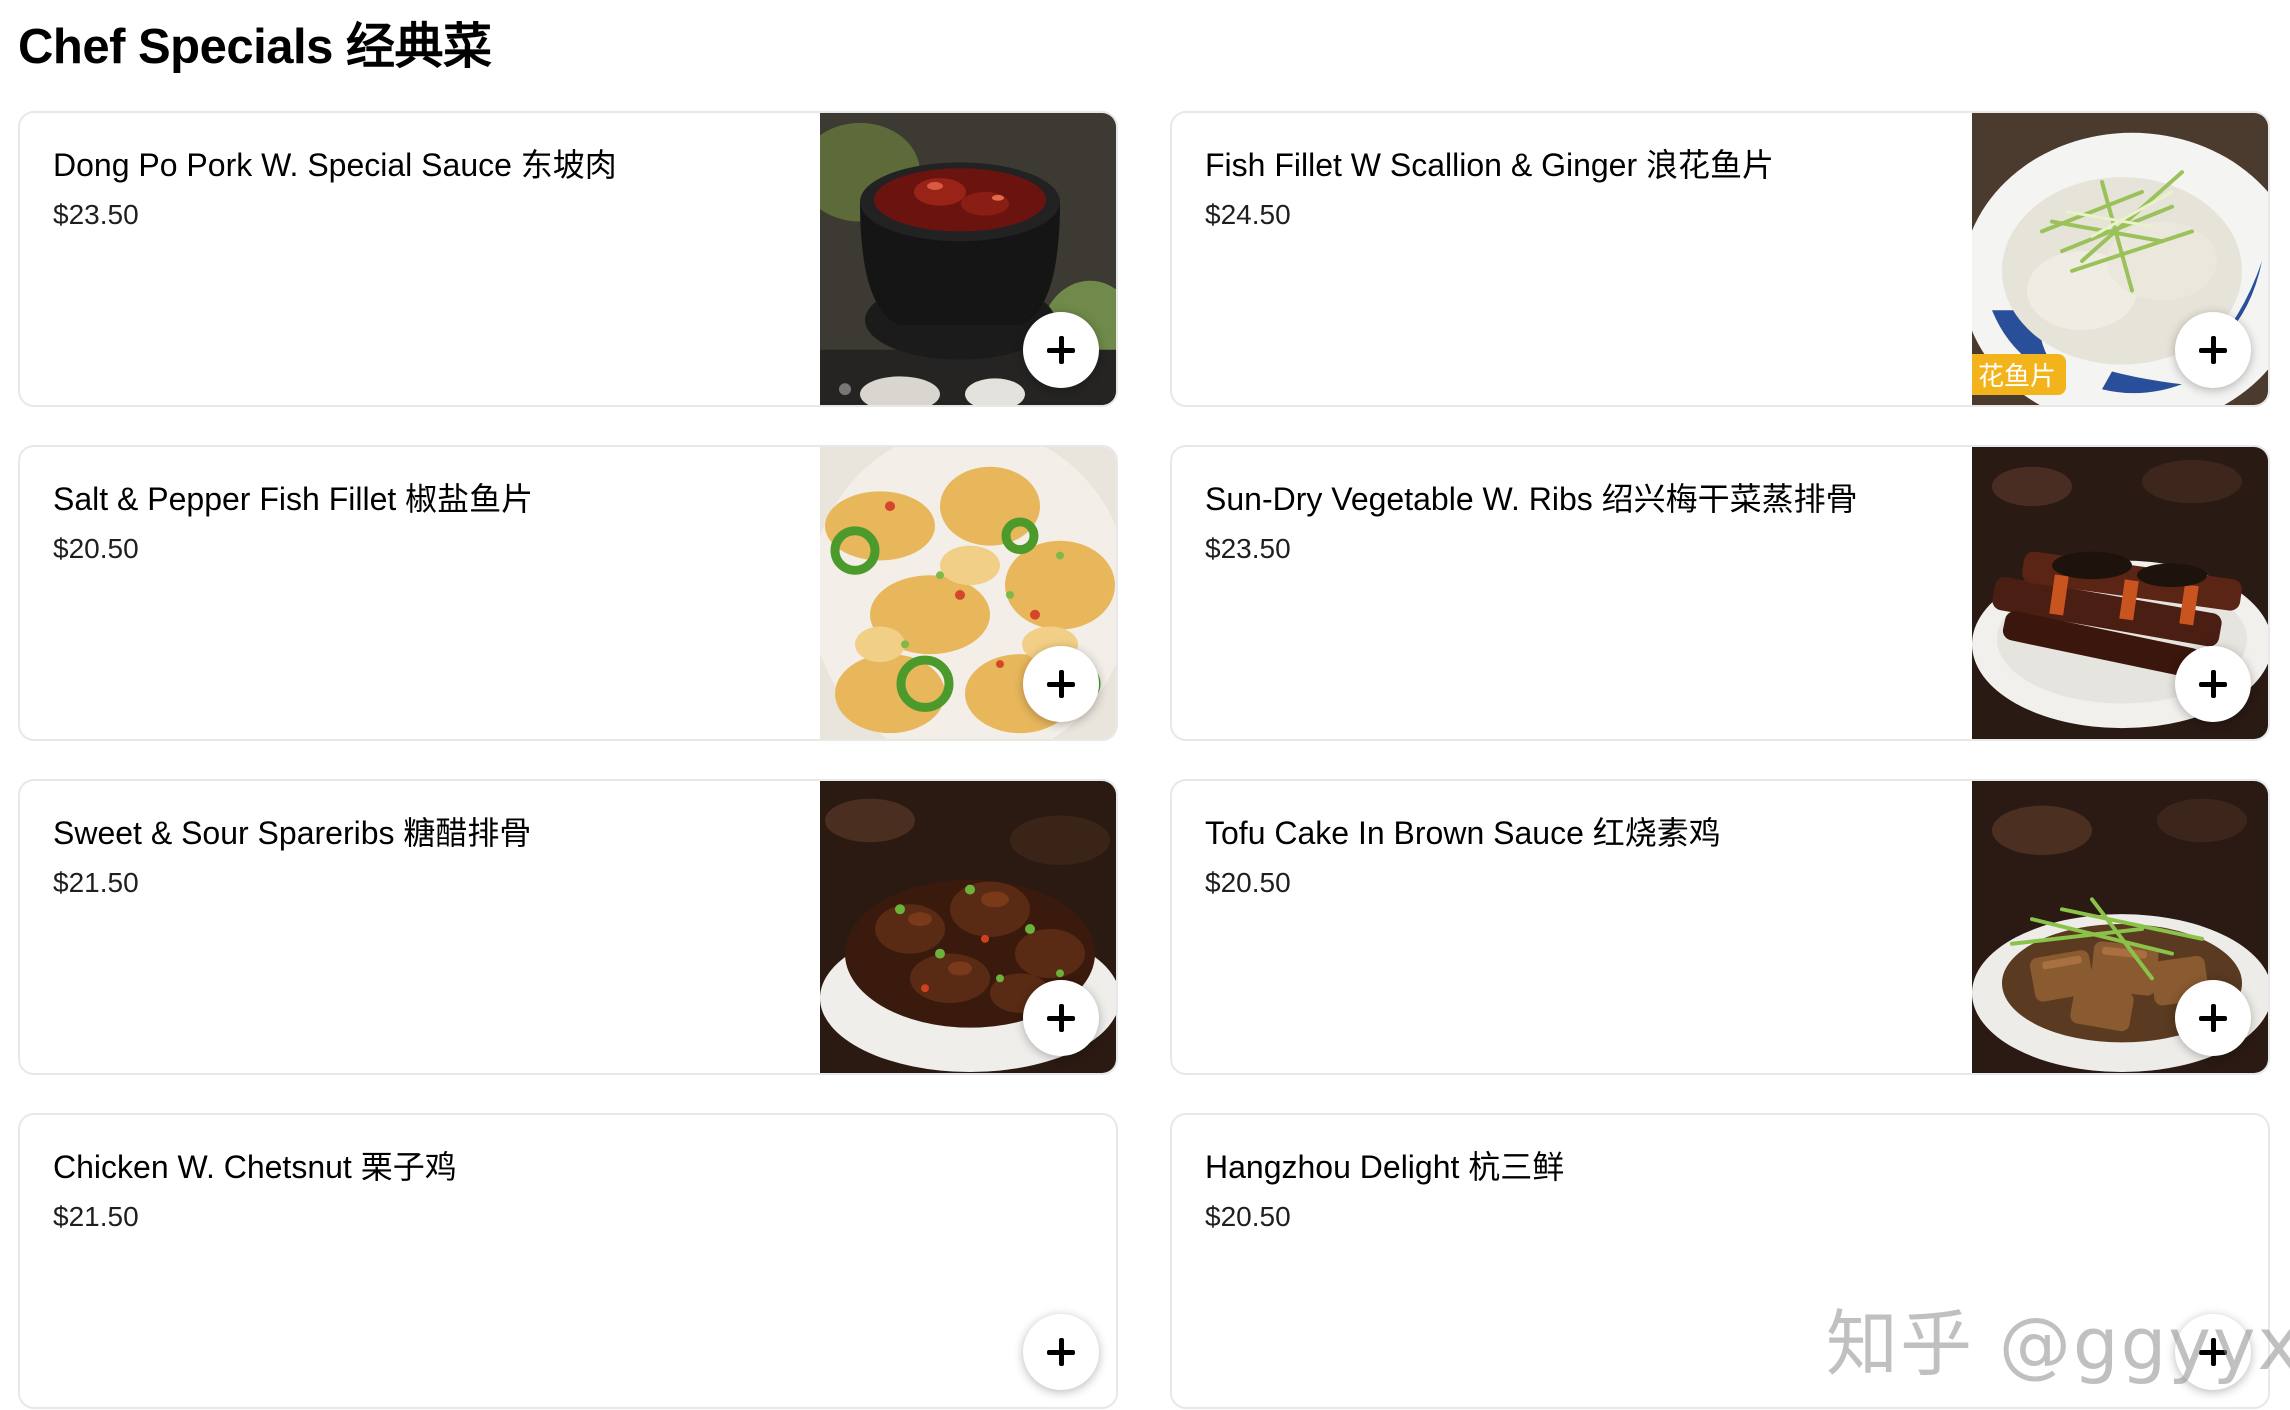  I want to click on item-name: Sweet & Sour Spareribs 糖醋排骨, so click(292, 833).